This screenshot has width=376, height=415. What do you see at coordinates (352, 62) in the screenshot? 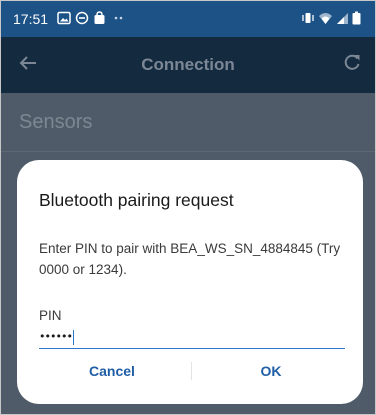
I see `refresh-icon` at bounding box center [352, 62].